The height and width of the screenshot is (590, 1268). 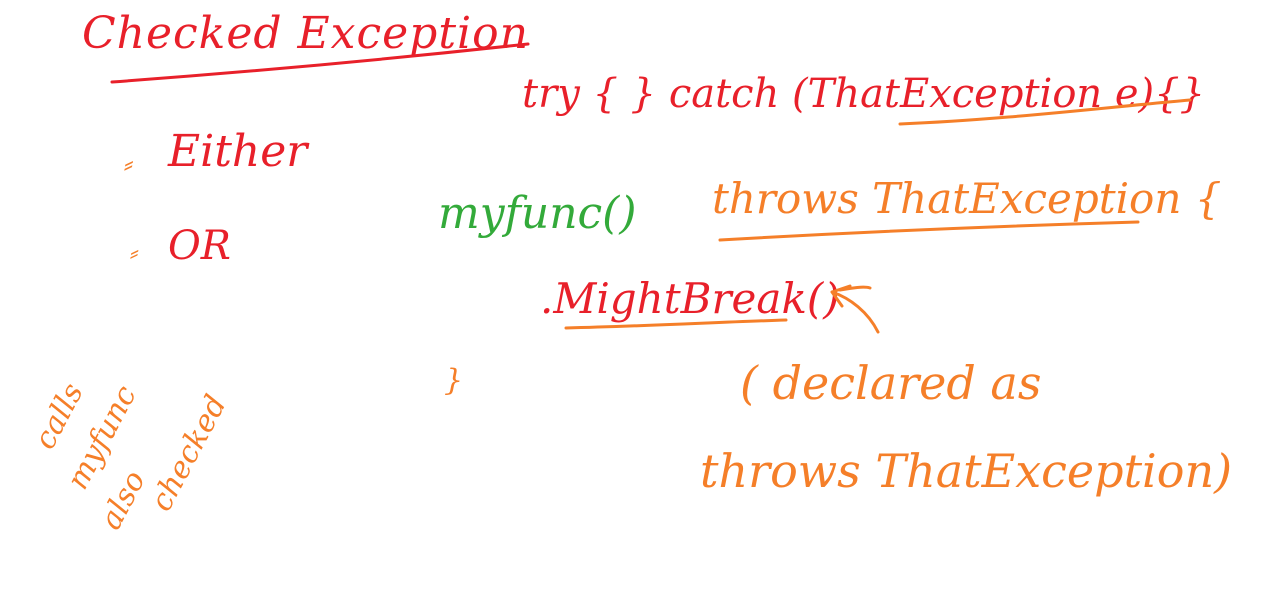 I want to click on throws-underline, so click(x=929, y=231).